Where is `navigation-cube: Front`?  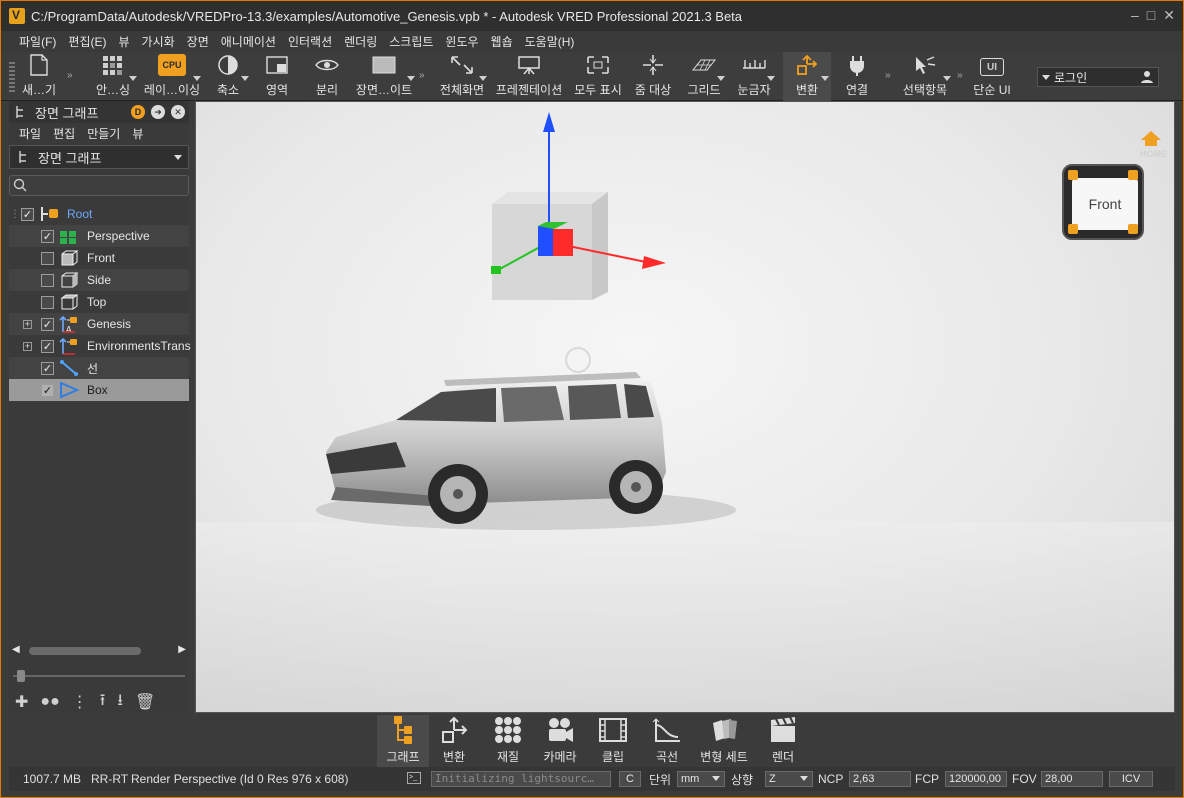 navigation-cube: Front is located at coordinates (1103, 202).